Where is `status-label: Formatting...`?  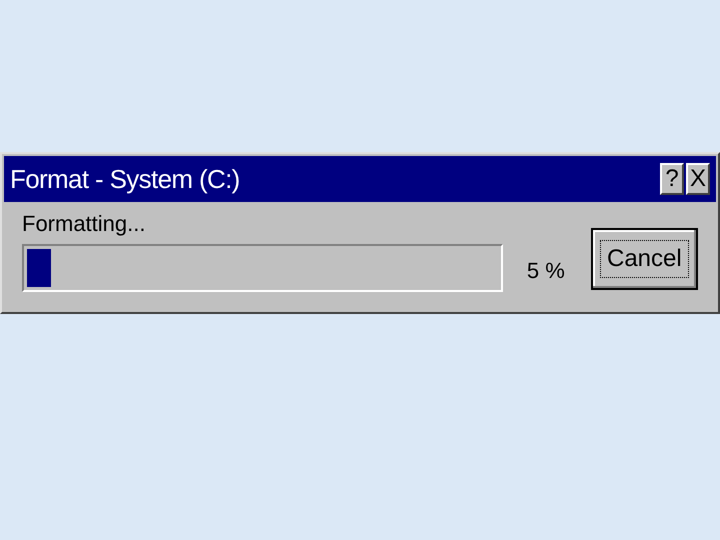 status-label: Formatting... is located at coordinates (84, 224).